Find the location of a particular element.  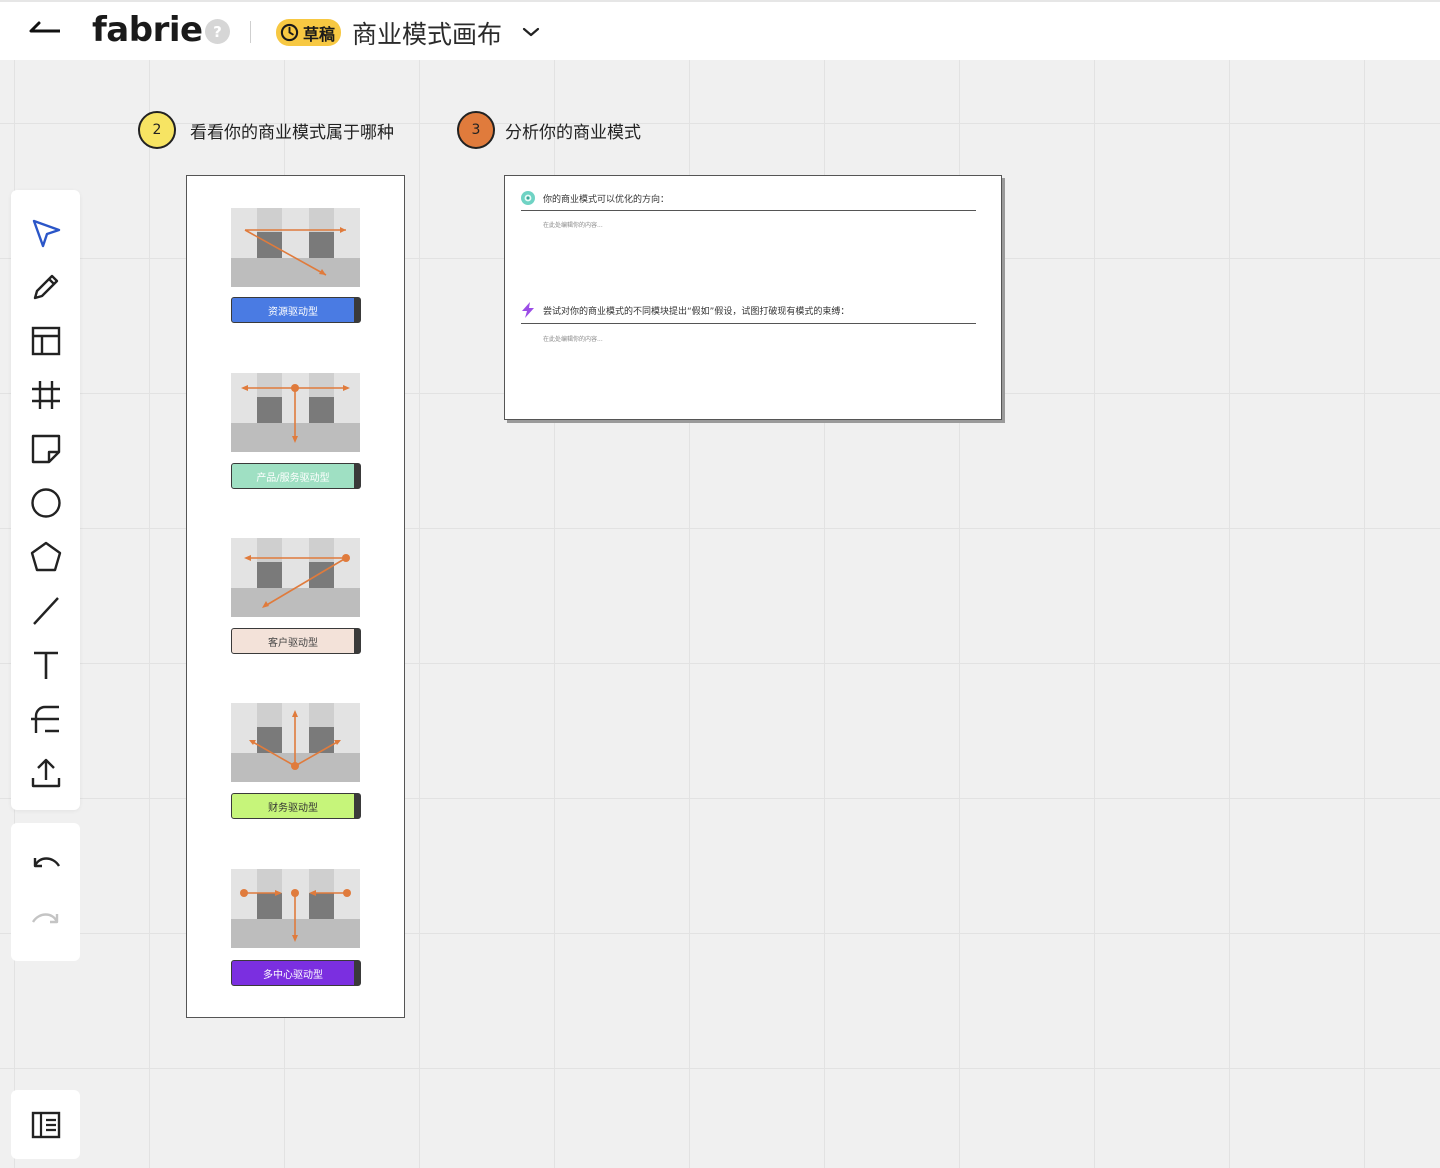

sticky-note-icon is located at coordinates (46, 449).